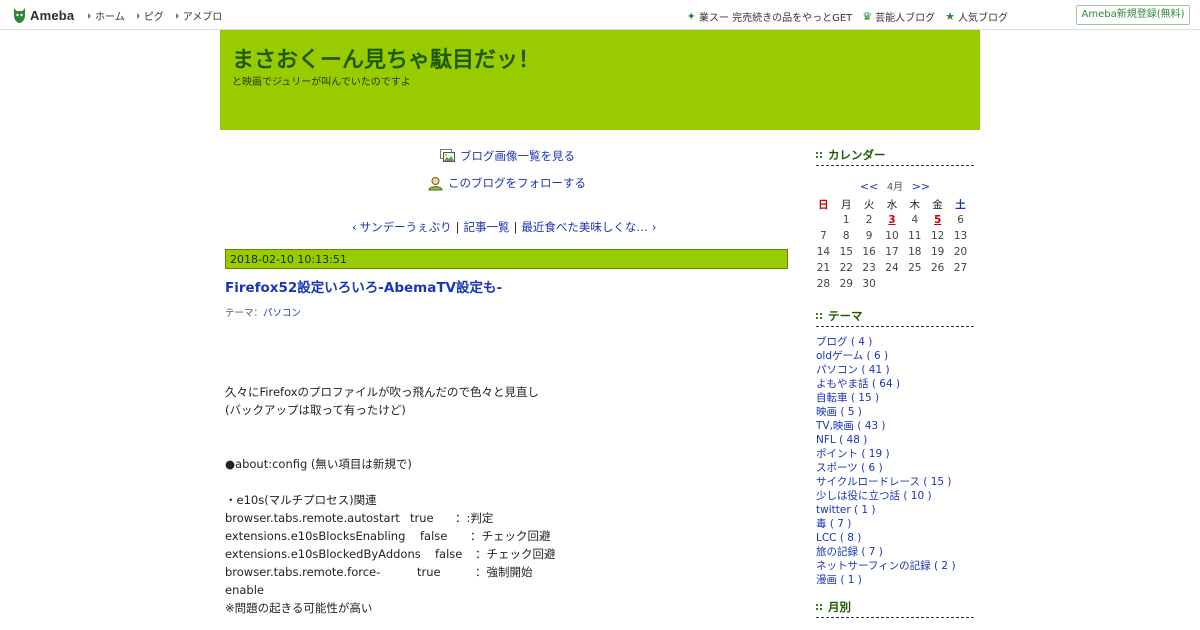 This screenshot has height=630, width=1200. Describe the element at coordinates (839, 580) in the screenshot. I see `theme-link: 漫画 ( 1 )` at that location.